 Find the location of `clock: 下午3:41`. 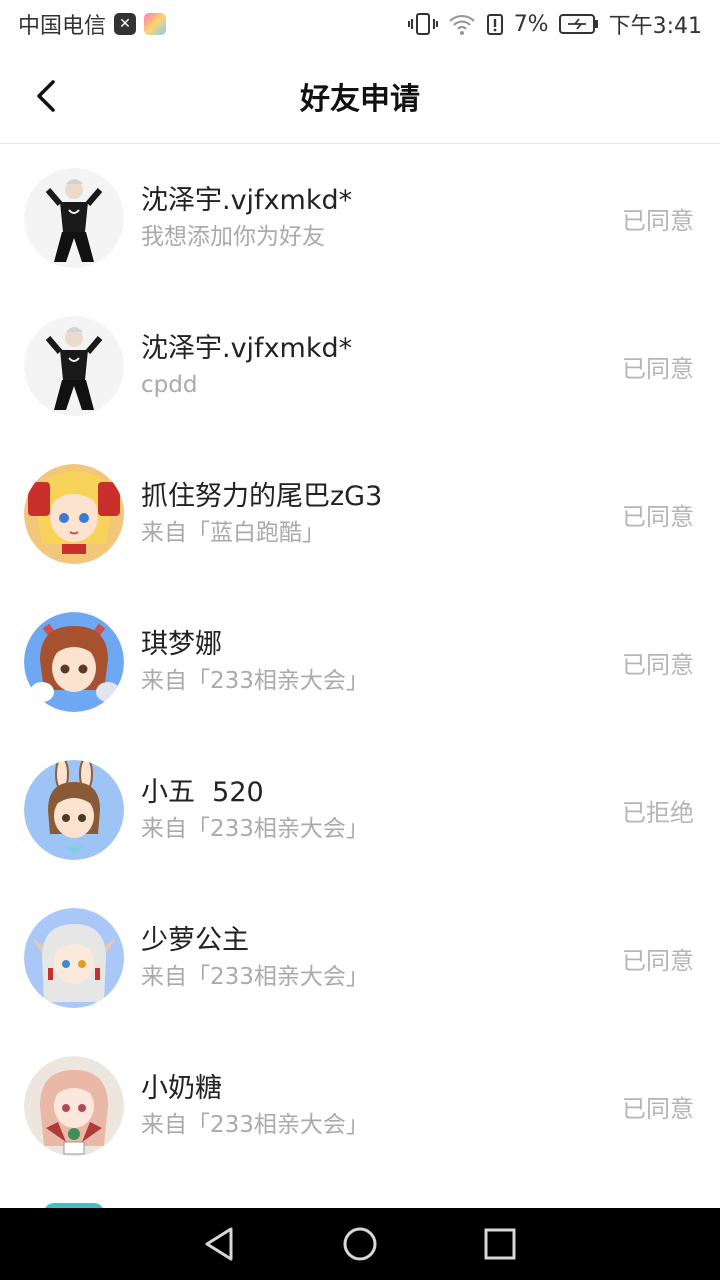

clock: 下午3:41 is located at coordinates (655, 26).